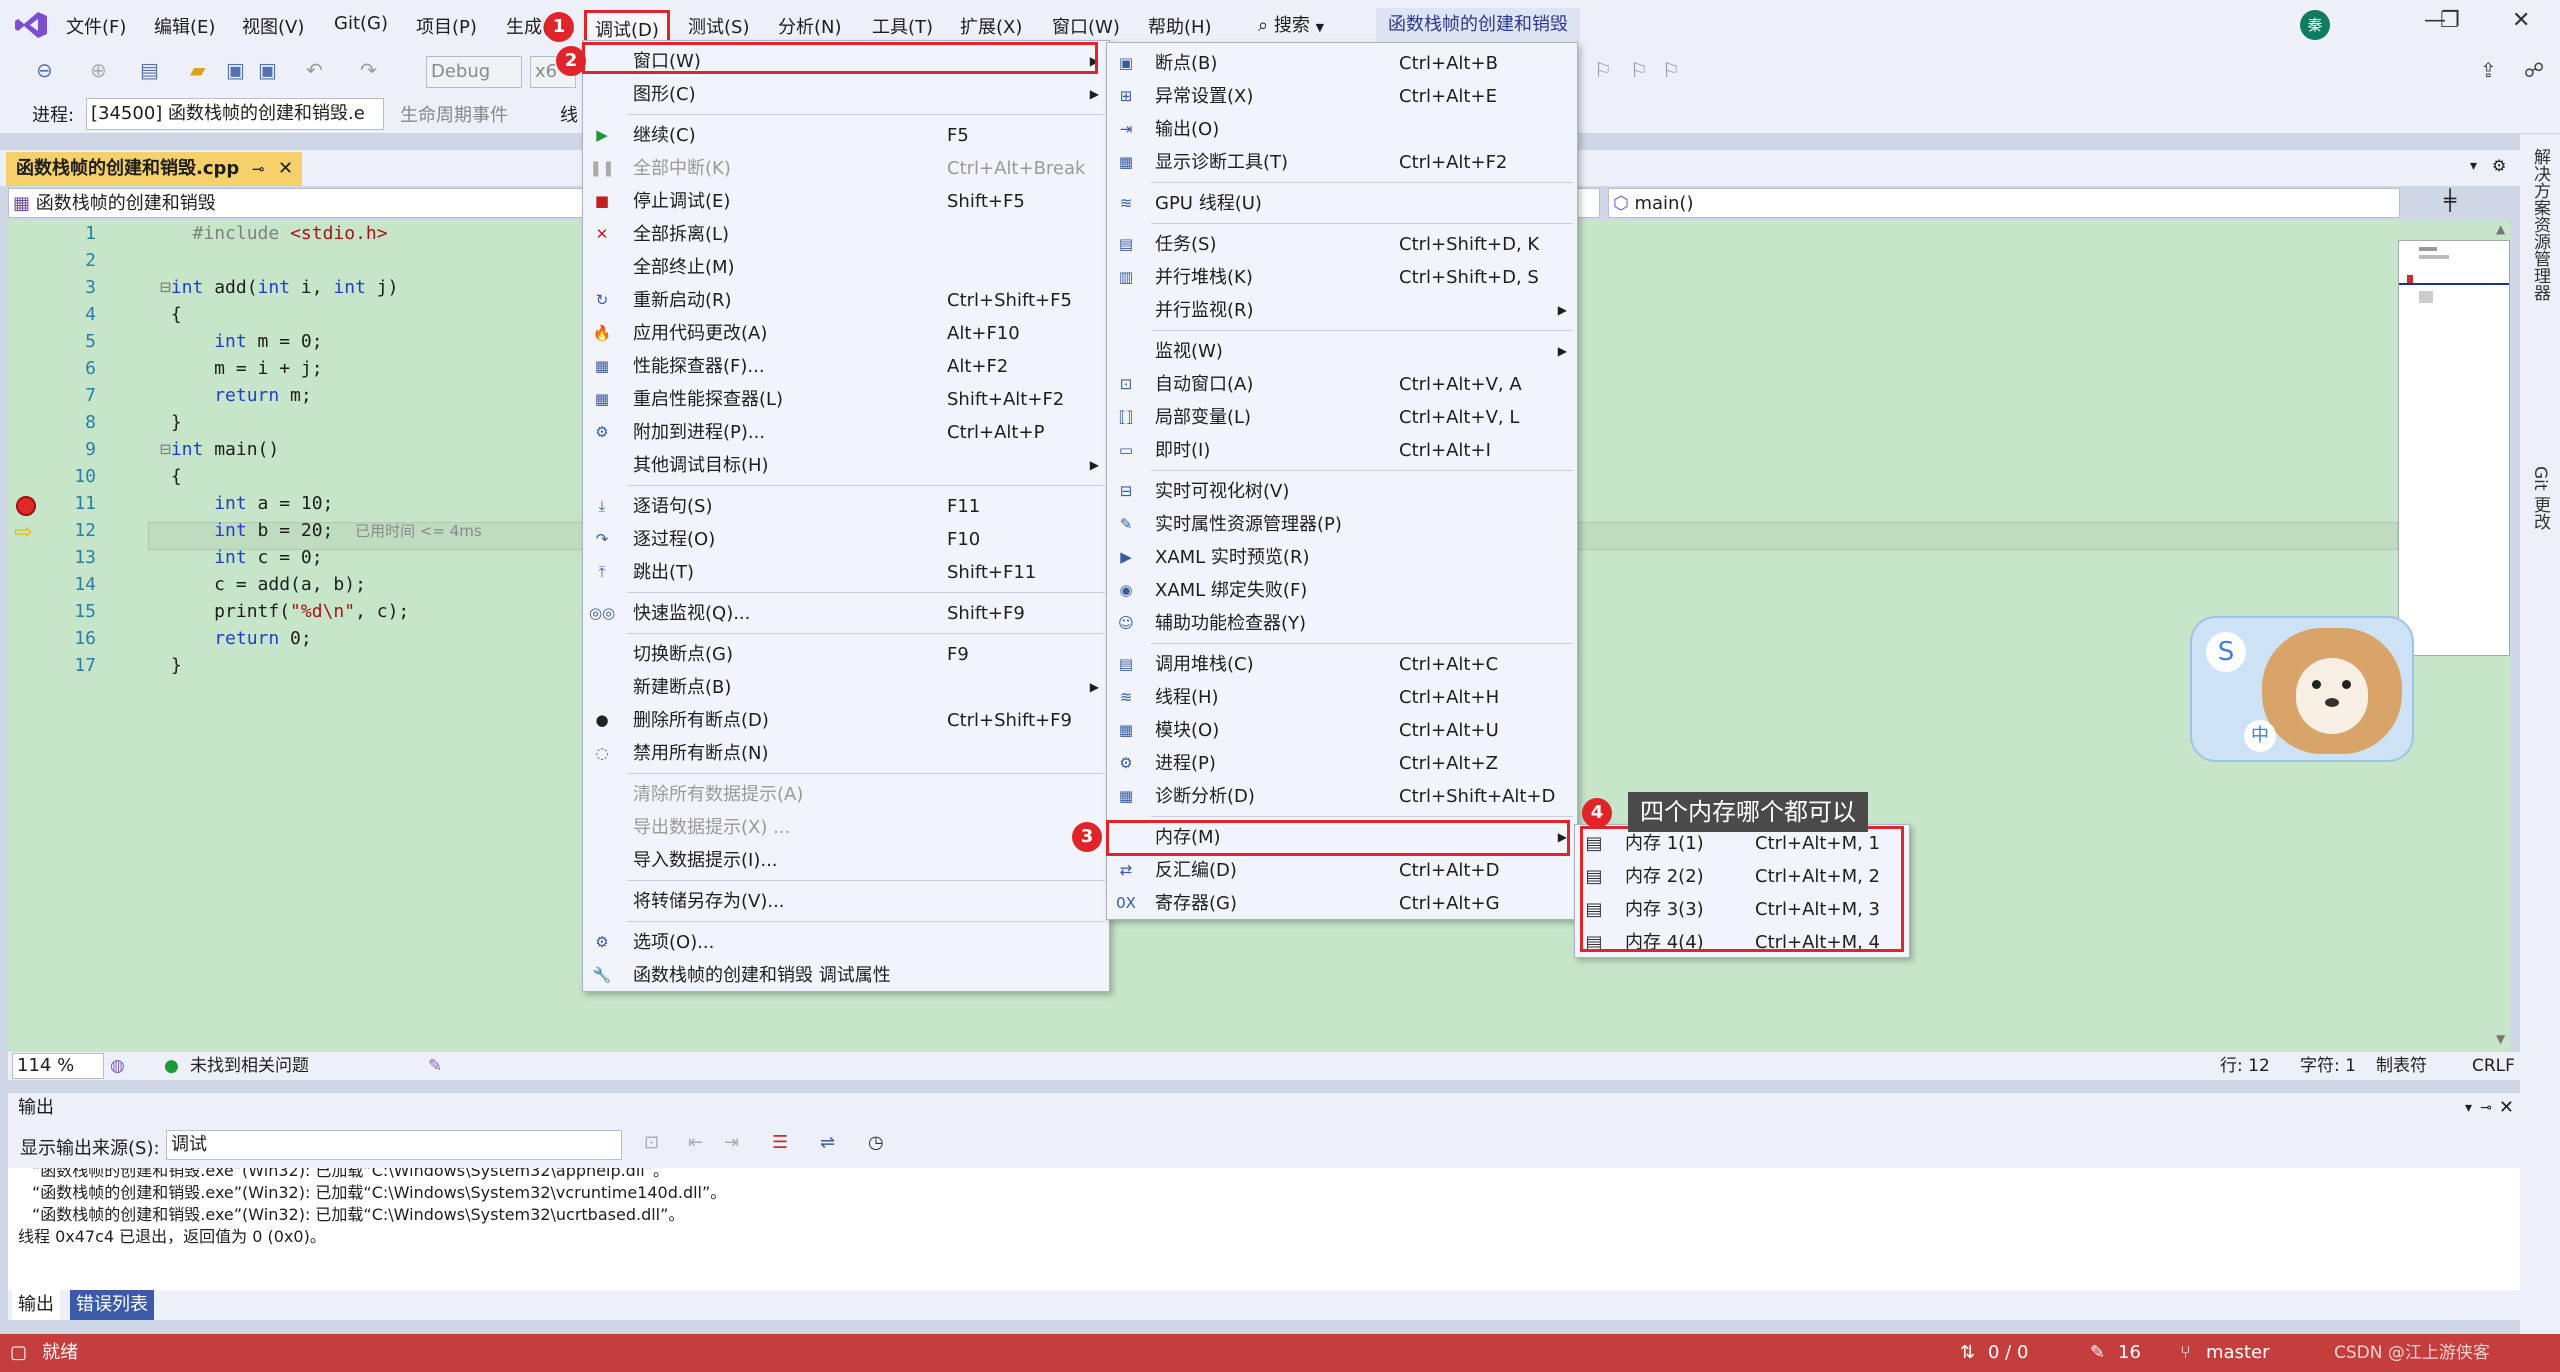 This screenshot has width=2560, height=1372. What do you see at coordinates (780, 1142) in the screenshot?
I see `clear-all-icon: ☰` at bounding box center [780, 1142].